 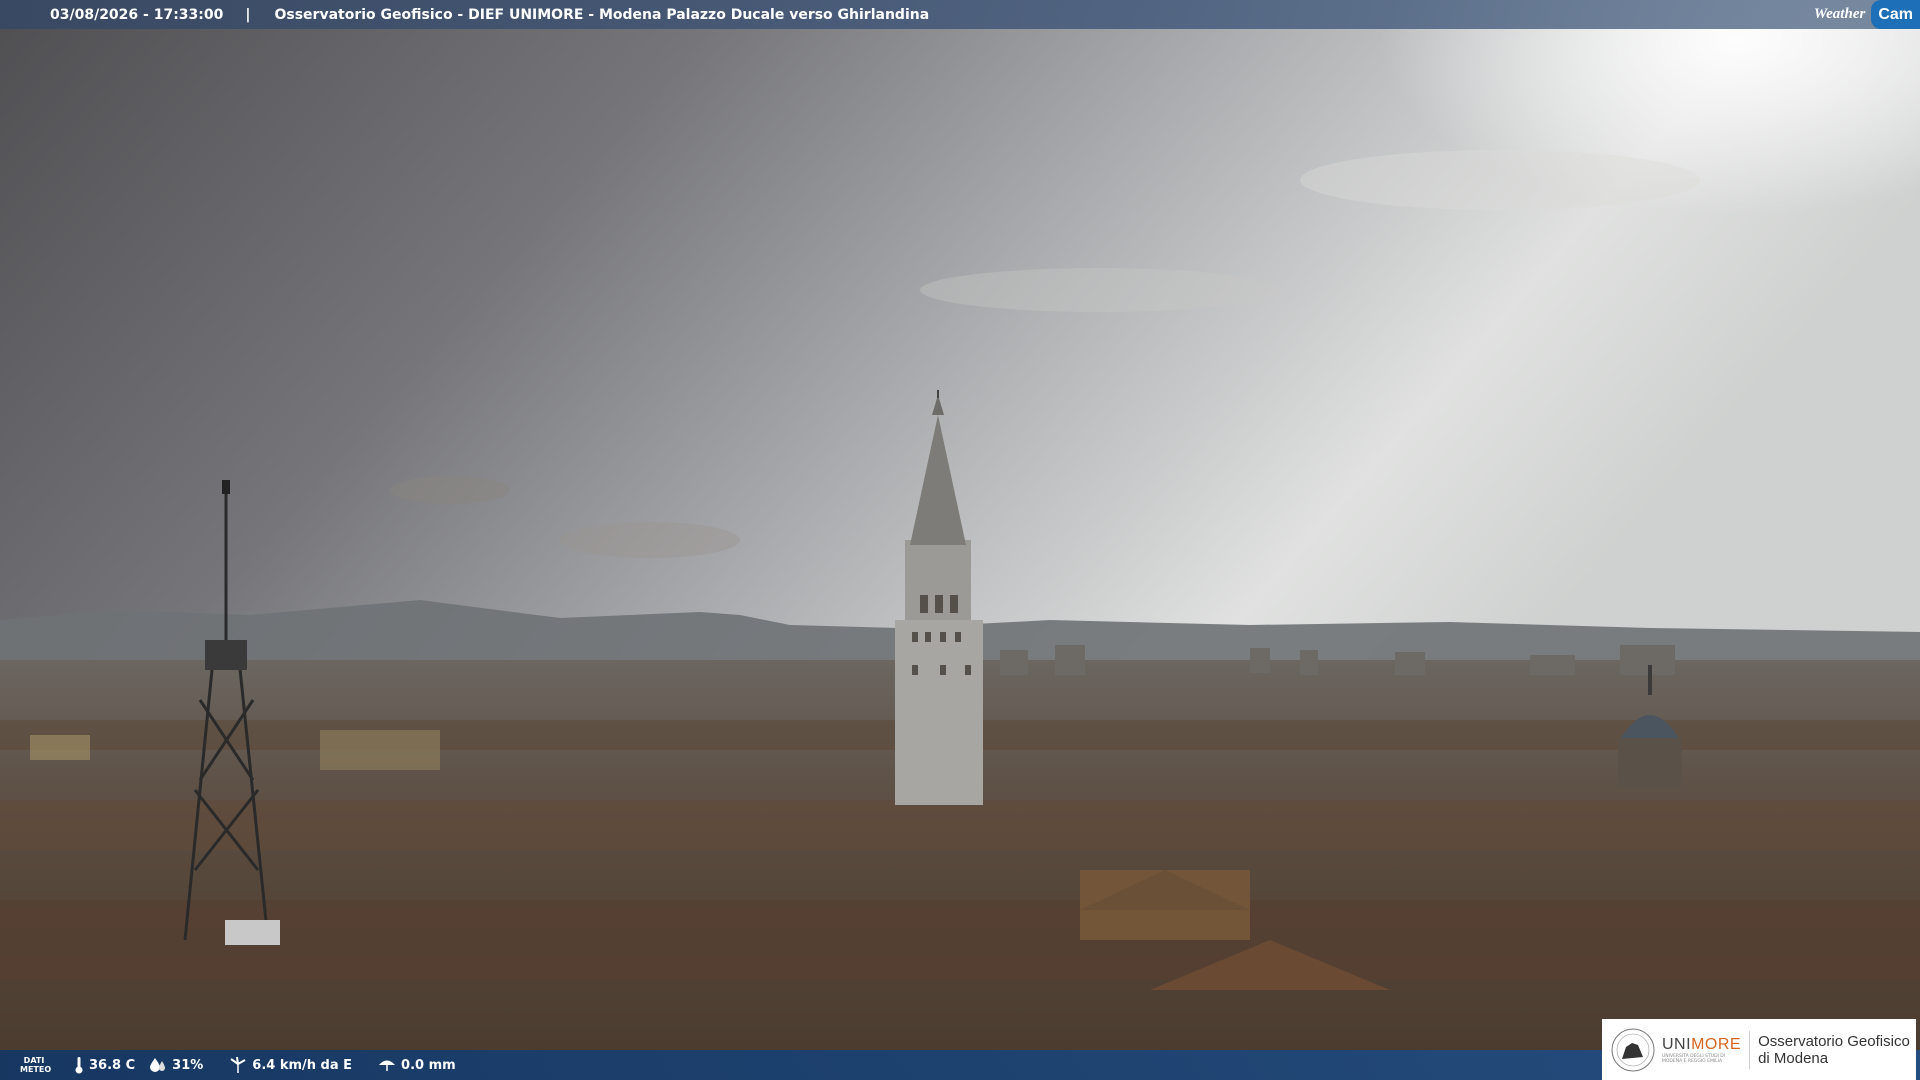 What do you see at coordinates (158, 1065) in the screenshot?
I see `humidity-drop-icon` at bounding box center [158, 1065].